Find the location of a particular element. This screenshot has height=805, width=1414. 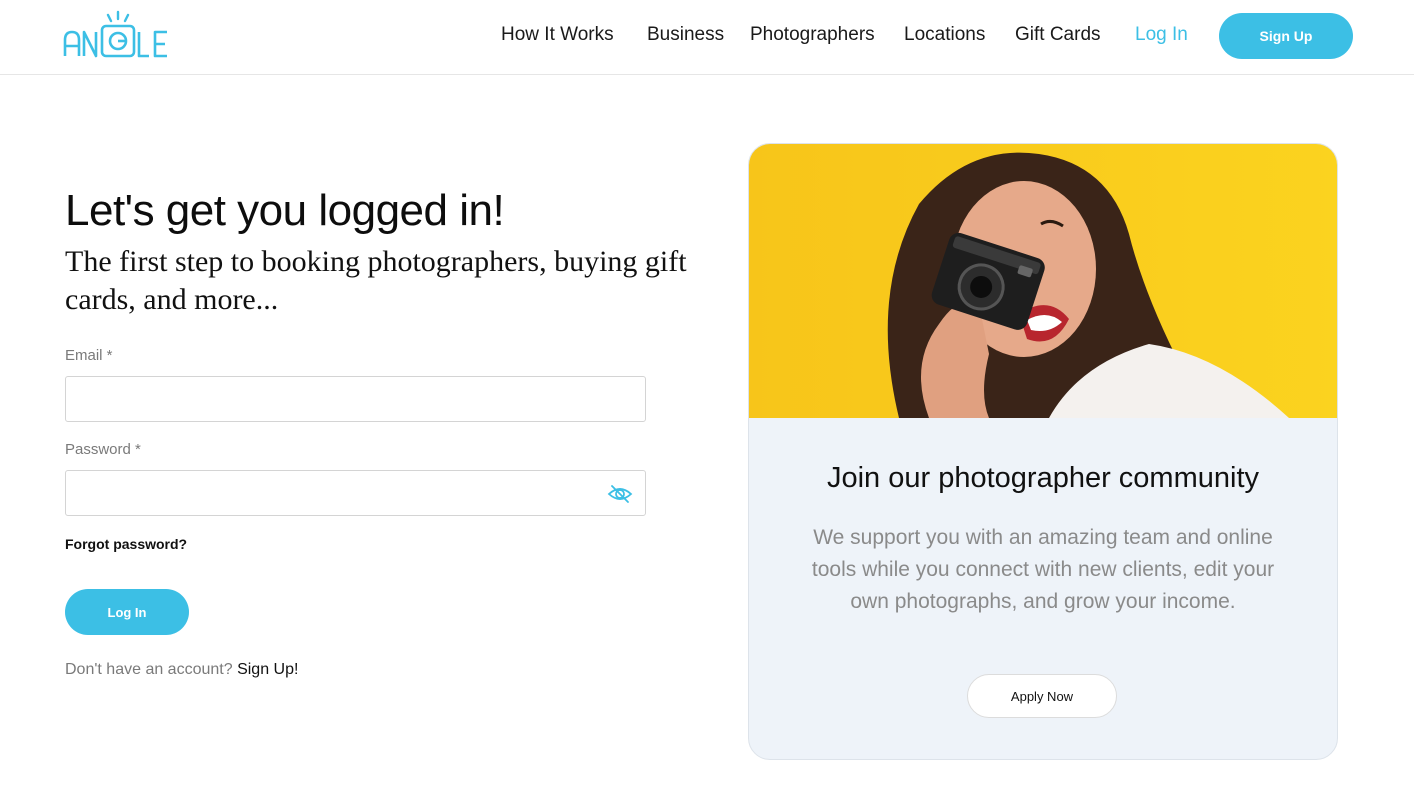

nav-log-in: Log In is located at coordinates (1161, 35).